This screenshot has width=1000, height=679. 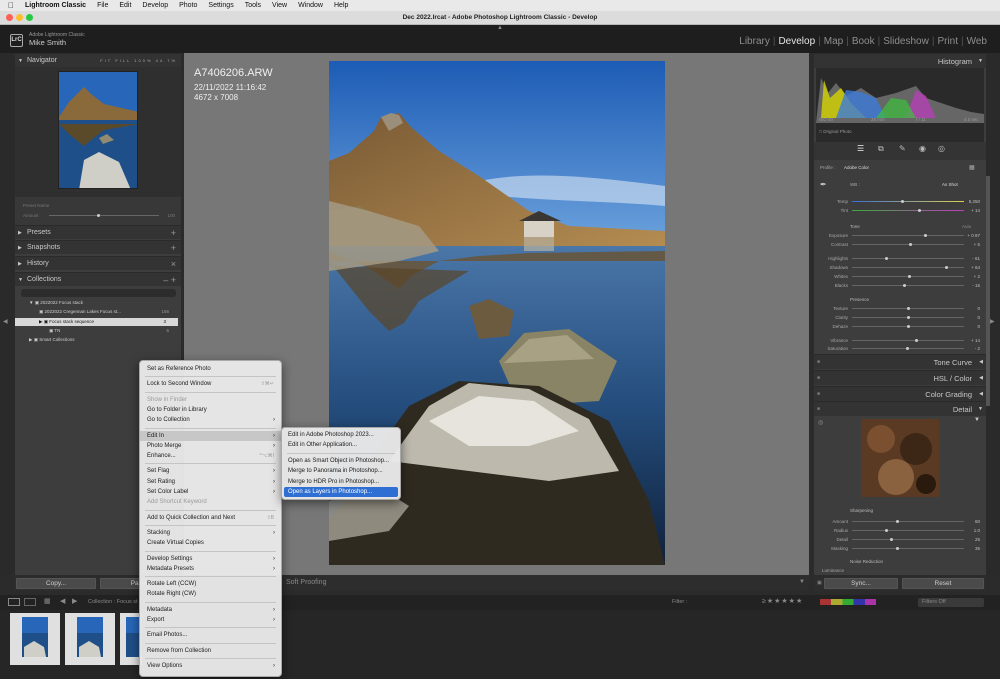 I want to click on menu-photo: Photo, so click(x=188, y=5).